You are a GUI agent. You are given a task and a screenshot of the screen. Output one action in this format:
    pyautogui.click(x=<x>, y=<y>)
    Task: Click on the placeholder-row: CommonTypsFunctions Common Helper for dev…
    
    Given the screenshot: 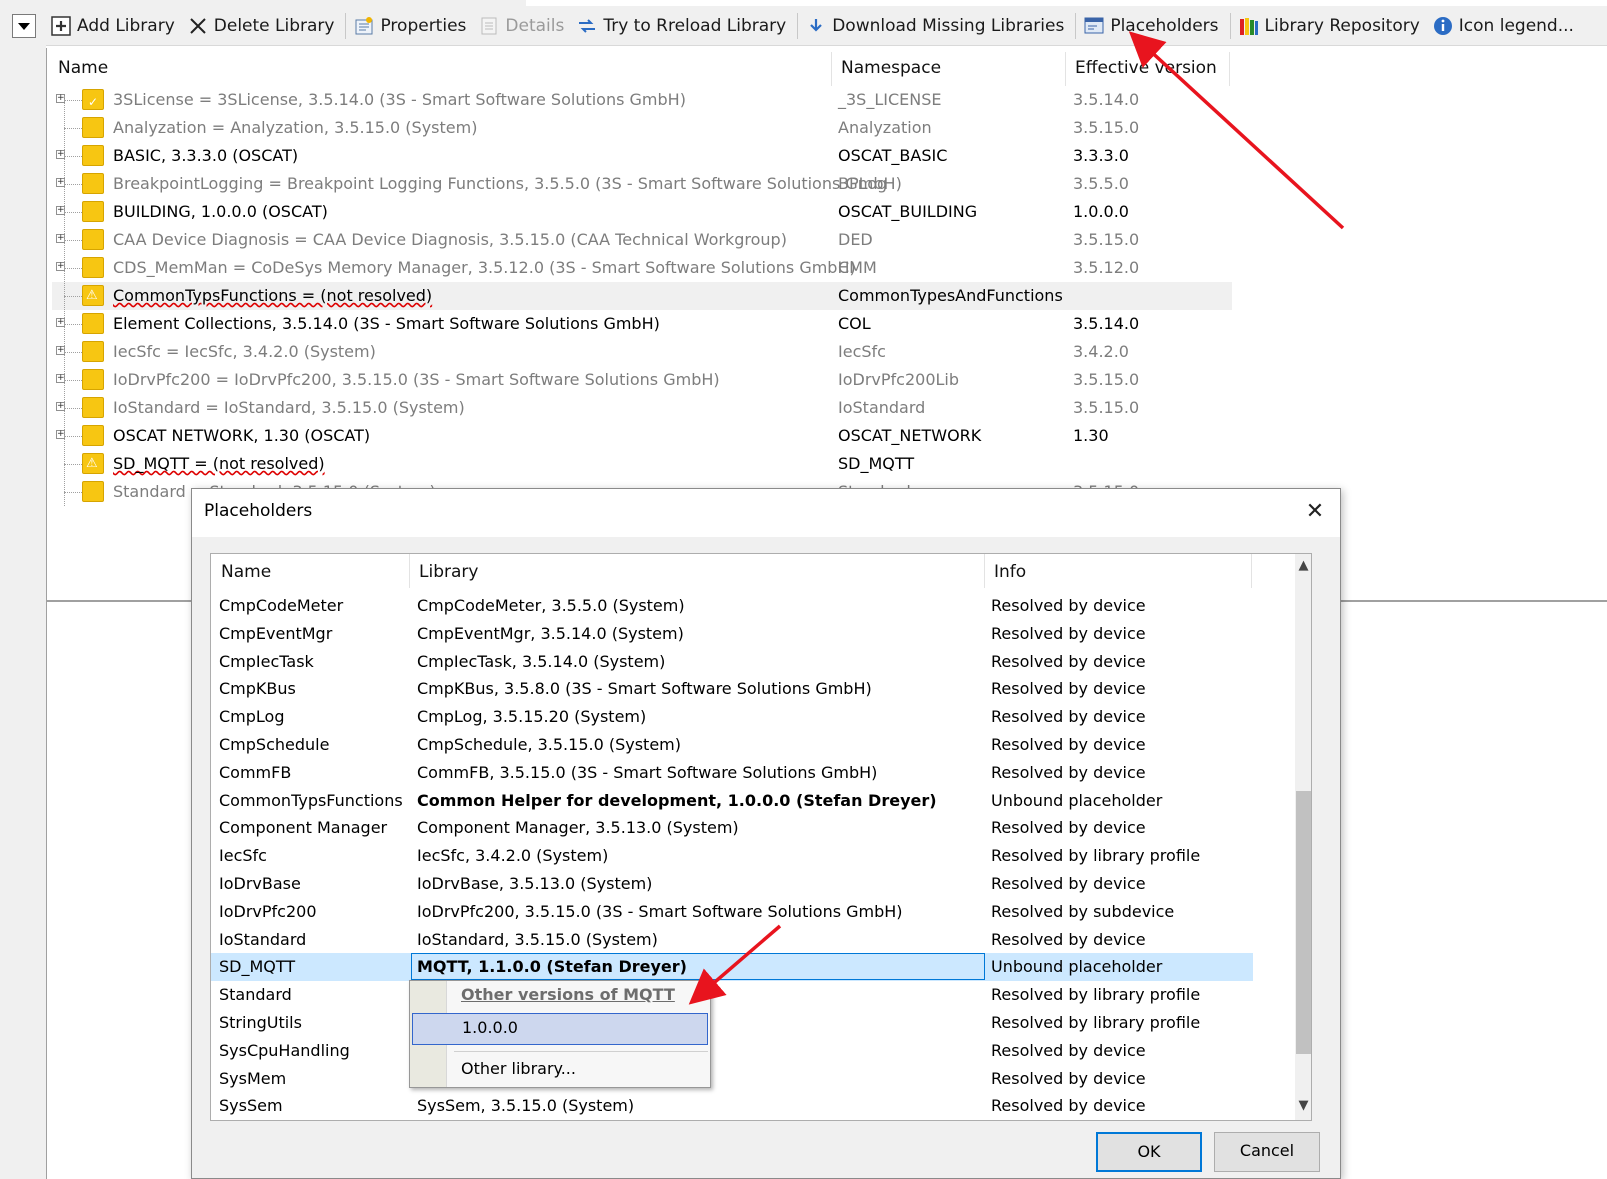 What is the action you would take?
    pyautogui.click(x=732, y=801)
    